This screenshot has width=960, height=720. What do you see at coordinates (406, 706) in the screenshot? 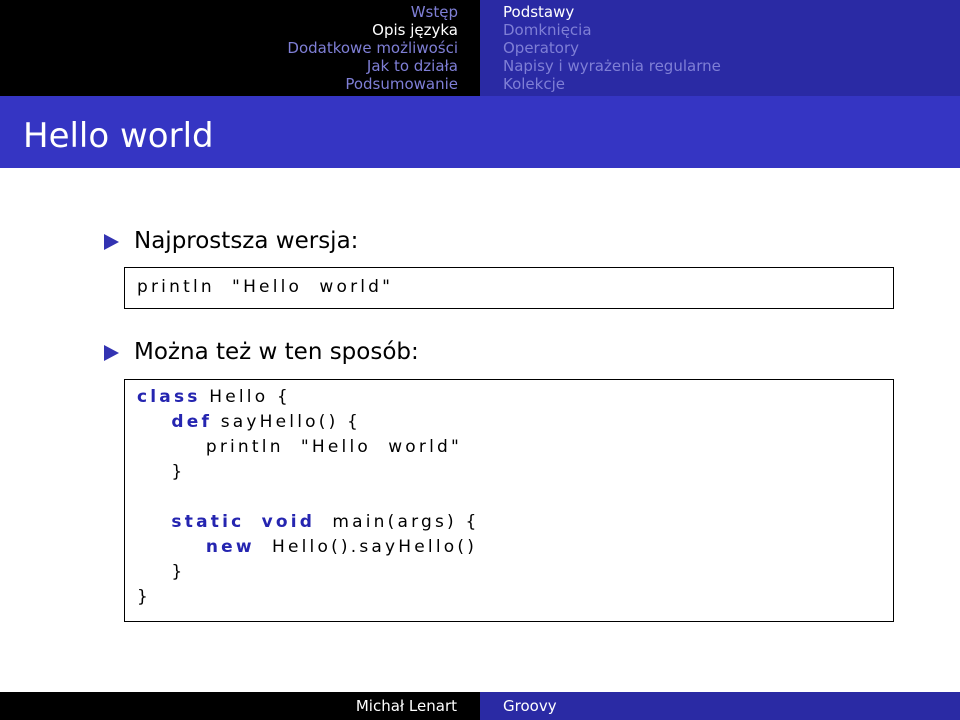
I see `footer-author: Michał Lenart` at bounding box center [406, 706].